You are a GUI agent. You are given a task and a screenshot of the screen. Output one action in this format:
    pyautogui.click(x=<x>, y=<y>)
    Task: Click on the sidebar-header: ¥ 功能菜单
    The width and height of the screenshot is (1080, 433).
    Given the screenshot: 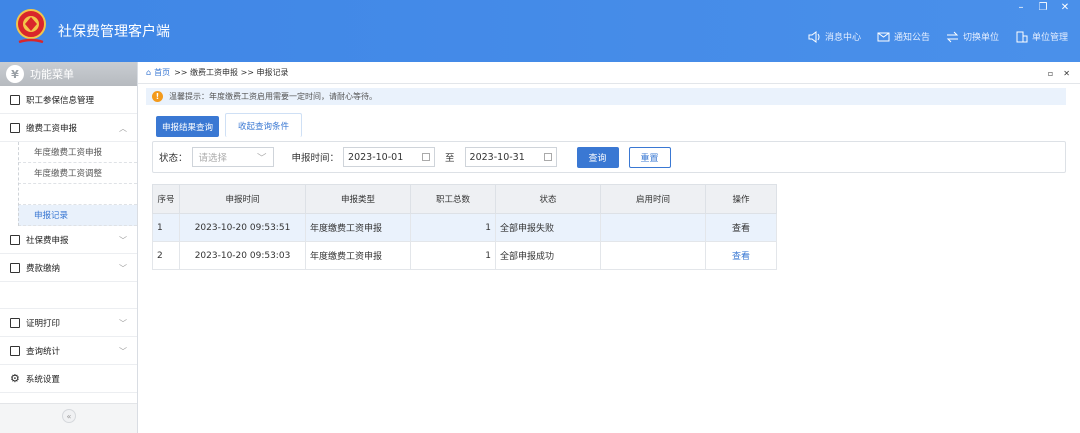 What is the action you would take?
    pyautogui.click(x=68, y=74)
    